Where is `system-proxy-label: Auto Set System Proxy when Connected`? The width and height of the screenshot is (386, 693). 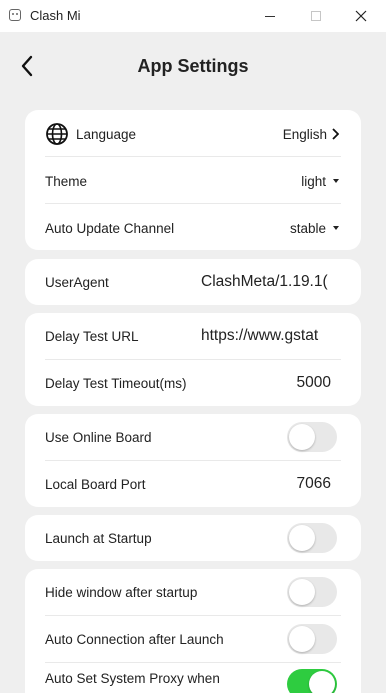 system-proxy-label: Auto Set System Proxy when Connected is located at coordinates (132, 682).